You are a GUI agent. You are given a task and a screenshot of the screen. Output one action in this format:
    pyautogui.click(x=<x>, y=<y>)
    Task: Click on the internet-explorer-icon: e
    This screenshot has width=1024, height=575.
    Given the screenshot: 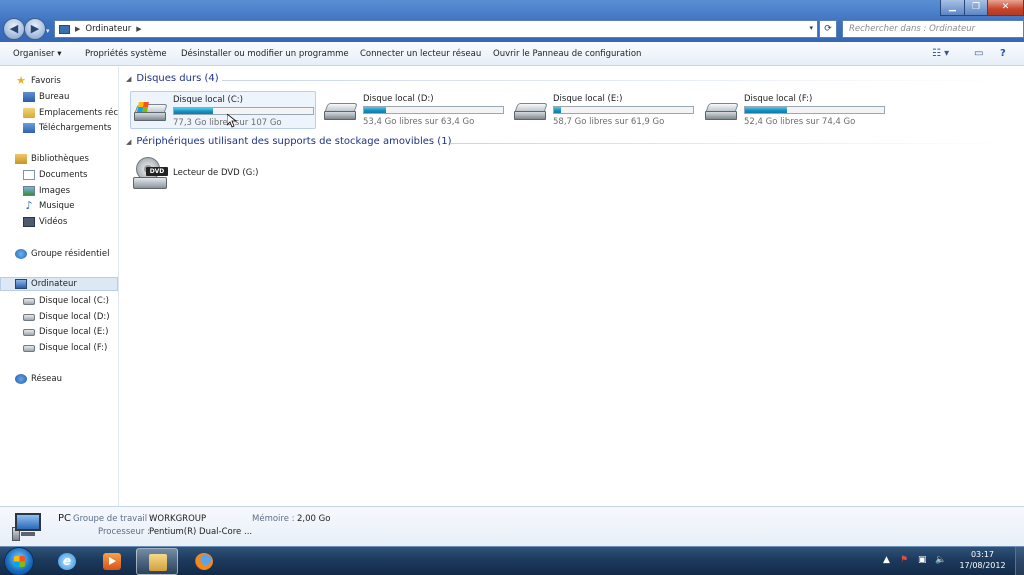 What is the action you would take?
    pyautogui.click(x=67, y=561)
    